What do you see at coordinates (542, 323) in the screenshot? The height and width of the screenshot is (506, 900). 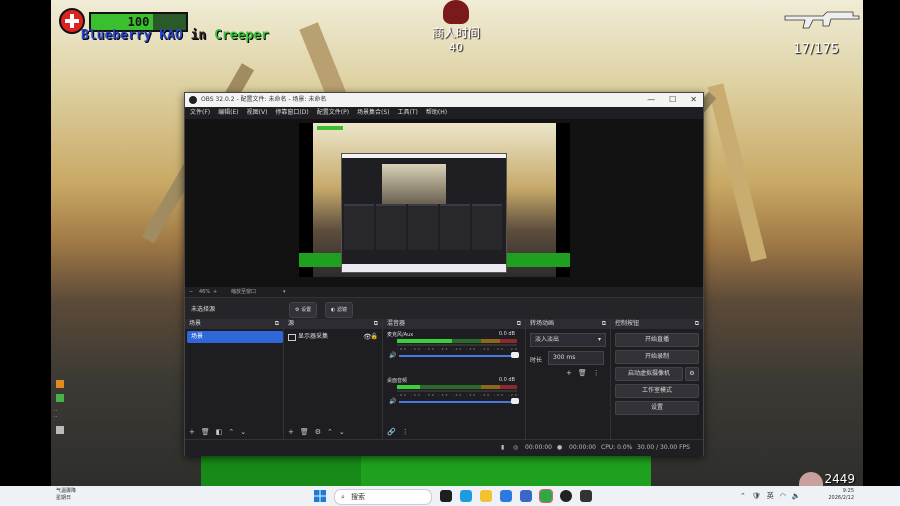 I see `transitions-dock-title: 转场动画` at bounding box center [542, 323].